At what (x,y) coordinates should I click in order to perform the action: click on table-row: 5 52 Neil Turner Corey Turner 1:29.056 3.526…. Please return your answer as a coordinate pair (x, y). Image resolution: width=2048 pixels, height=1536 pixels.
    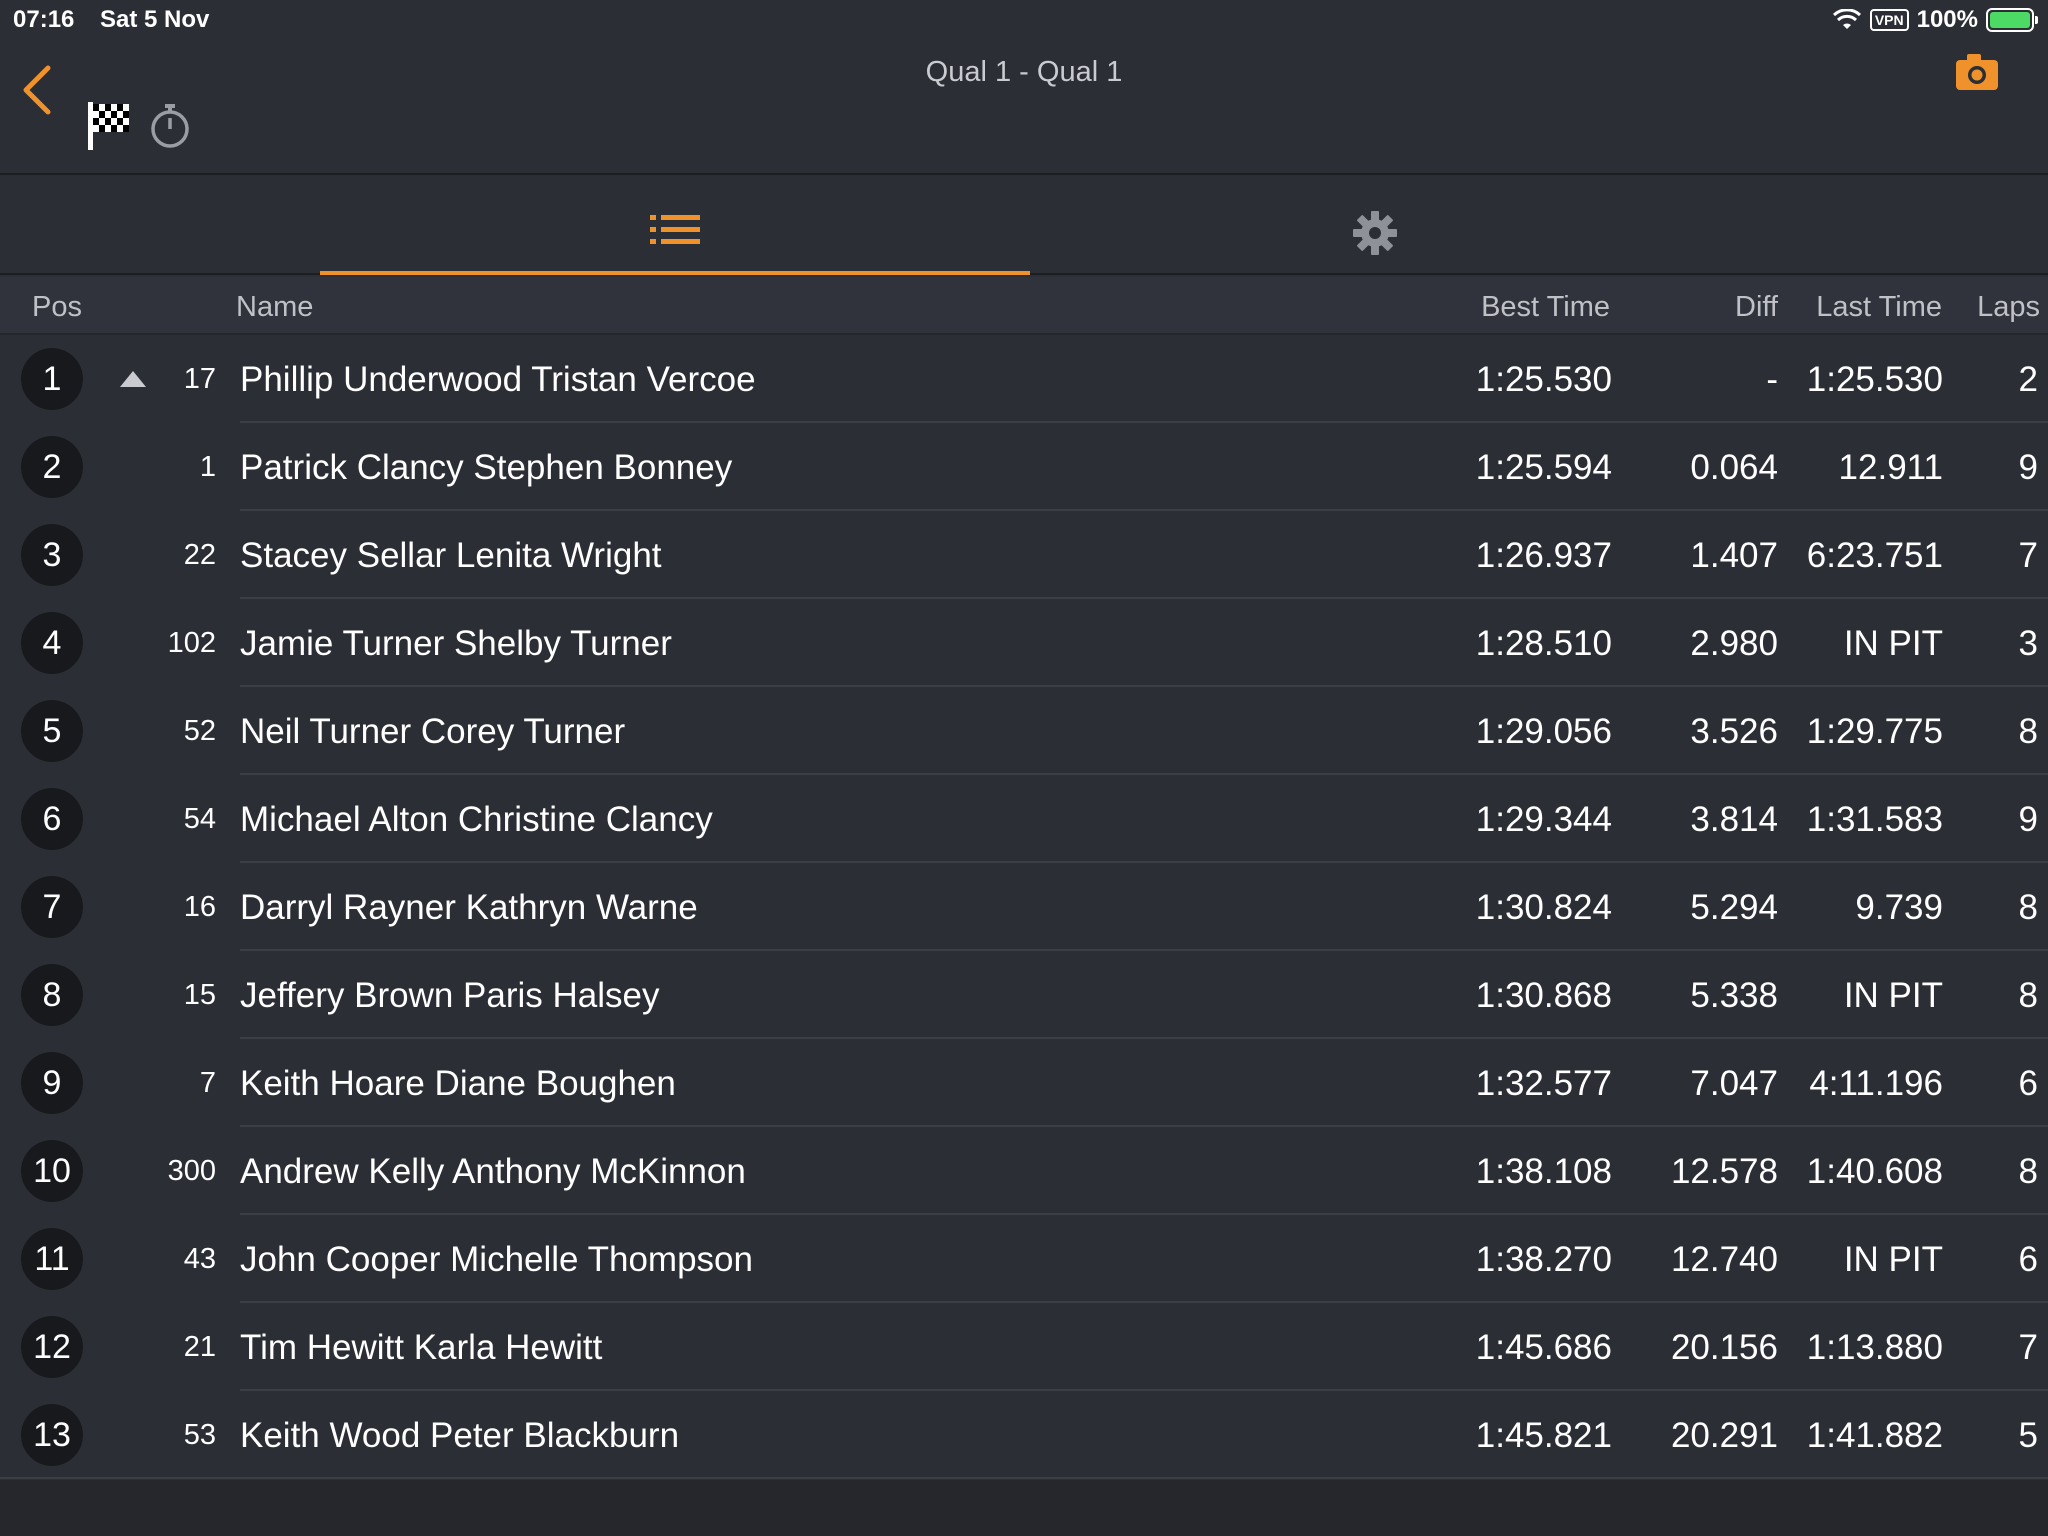
    Looking at the image, I should click on (1024, 731).